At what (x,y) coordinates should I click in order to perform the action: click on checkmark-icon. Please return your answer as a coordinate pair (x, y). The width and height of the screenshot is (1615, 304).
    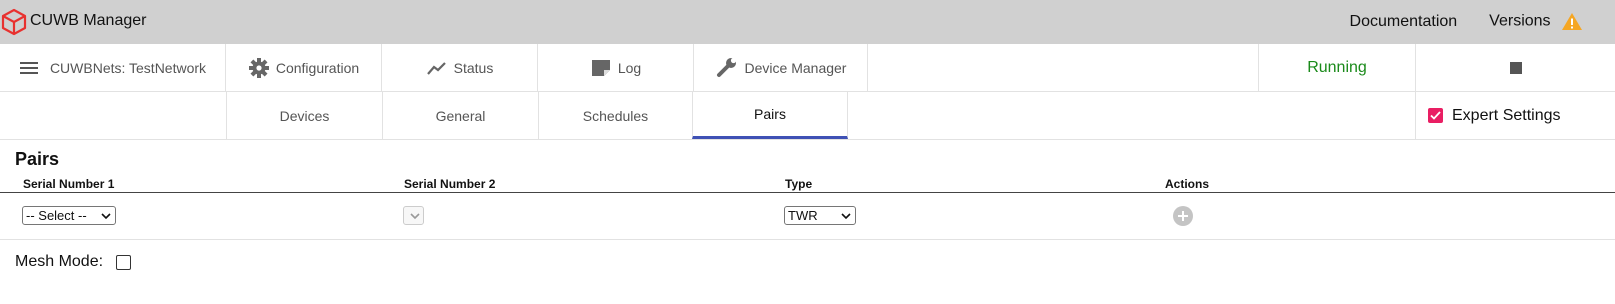
    Looking at the image, I should click on (1435, 115).